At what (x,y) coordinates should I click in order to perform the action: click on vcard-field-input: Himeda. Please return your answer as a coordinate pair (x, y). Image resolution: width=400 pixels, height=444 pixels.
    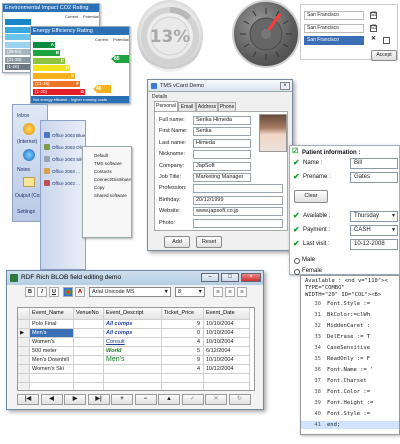
    Looking at the image, I should click on (222, 143).